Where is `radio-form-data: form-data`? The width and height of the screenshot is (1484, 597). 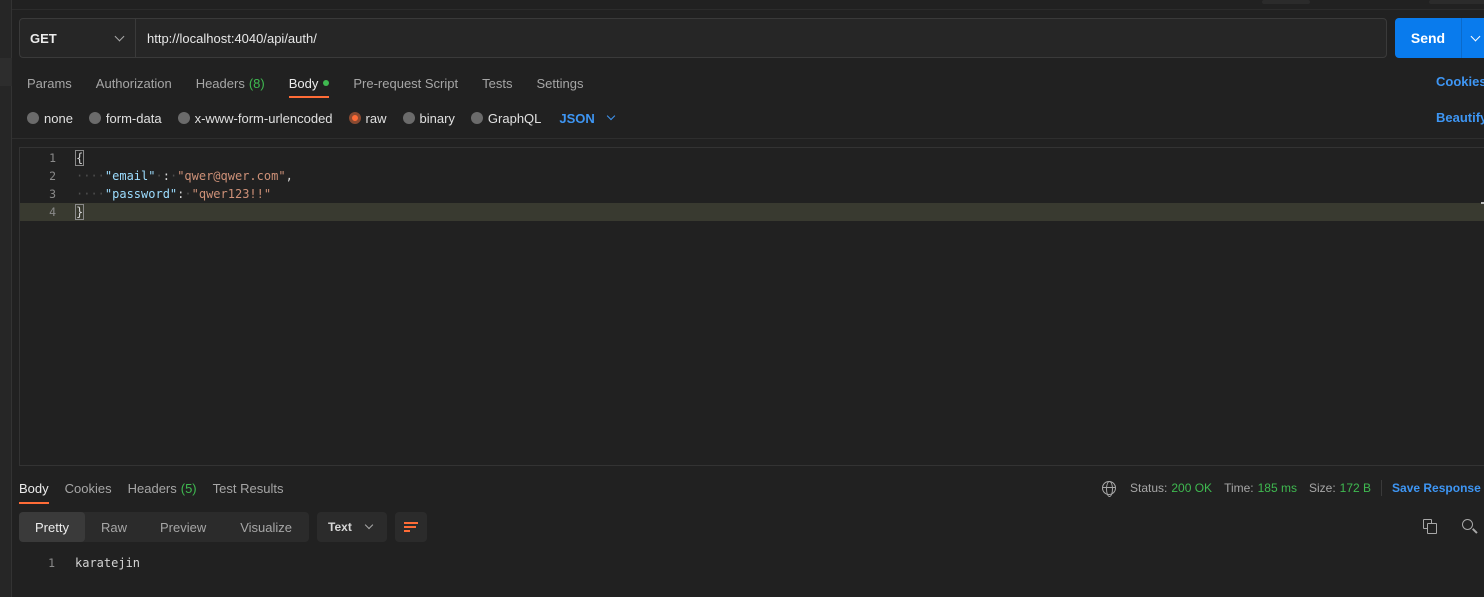
radio-form-data: form-data is located at coordinates (125, 118).